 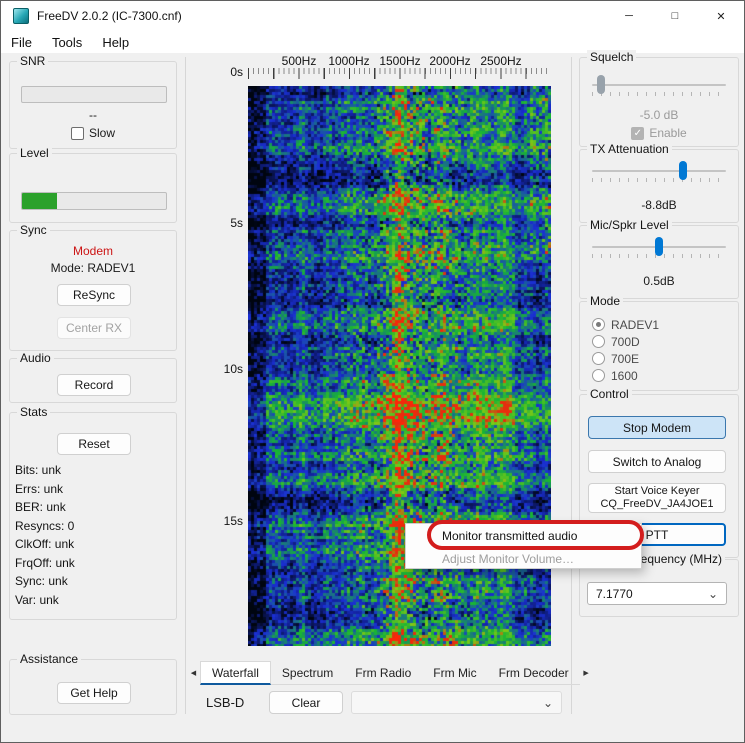 I want to click on control-group-label: Control, so click(x=609, y=394).